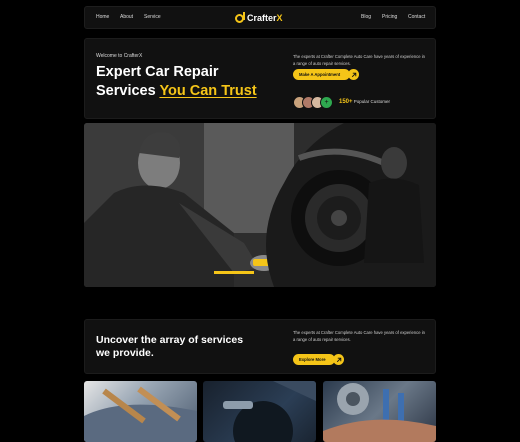  What do you see at coordinates (102, 17) in the screenshot?
I see `nav-link-home: Home` at bounding box center [102, 17].